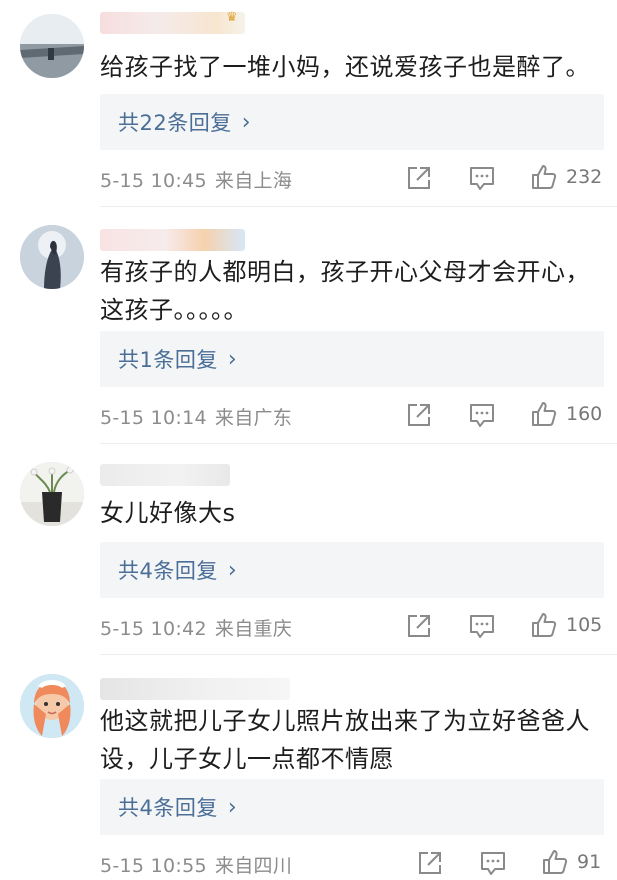 The image size is (617, 880). What do you see at coordinates (153, 866) in the screenshot?
I see `timestamp: 5-15 10:55` at bounding box center [153, 866].